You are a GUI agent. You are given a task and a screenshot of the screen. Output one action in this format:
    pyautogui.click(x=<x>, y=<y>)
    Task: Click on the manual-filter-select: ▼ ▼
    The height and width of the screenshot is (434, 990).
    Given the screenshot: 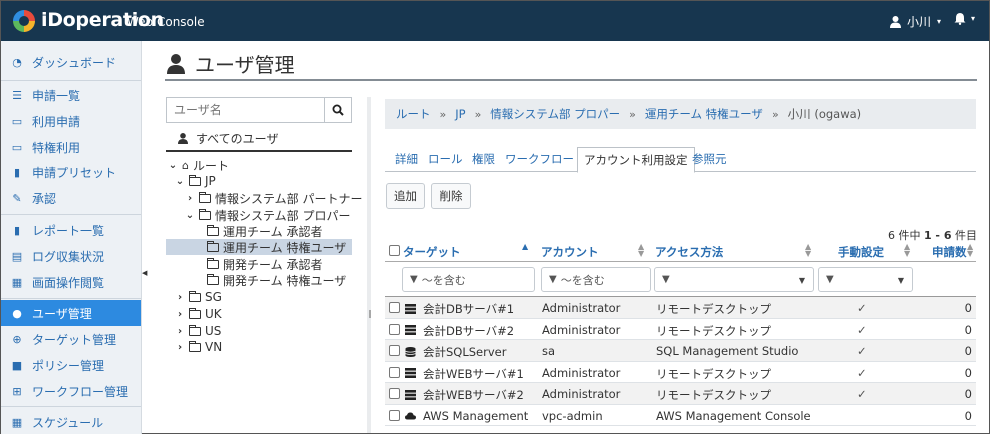 What is the action you would take?
    pyautogui.click(x=865, y=279)
    